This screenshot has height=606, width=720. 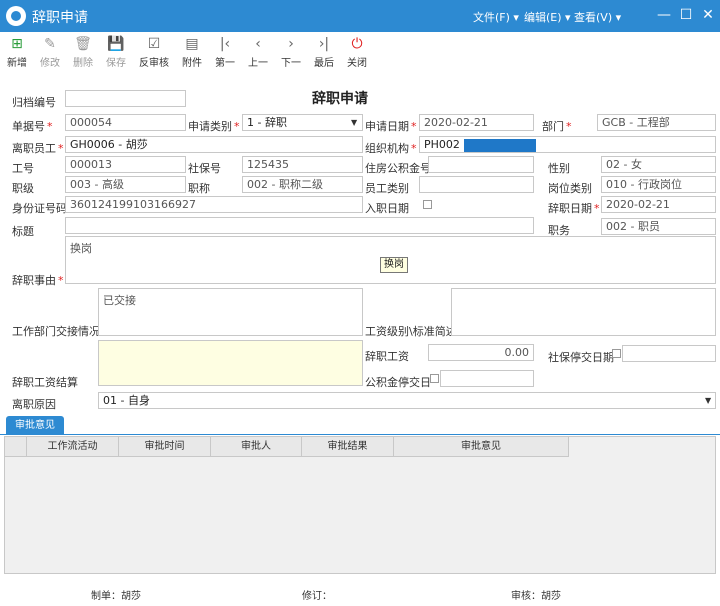 I want to click on title-rank-label: 职称, so click(x=199, y=188).